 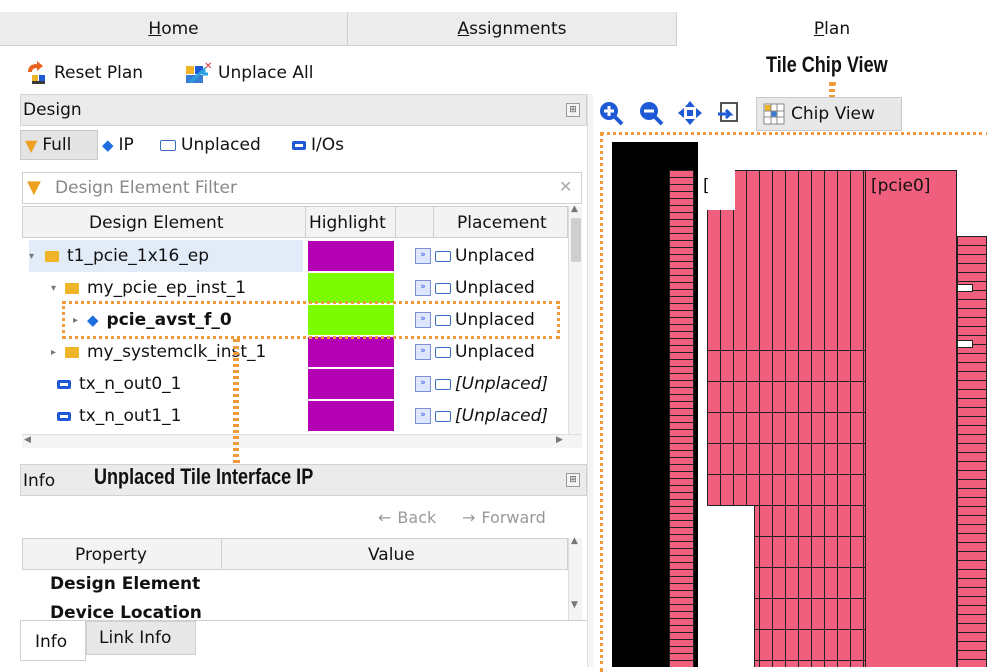 I want to click on col-property: Property, so click(x=111, y=555).